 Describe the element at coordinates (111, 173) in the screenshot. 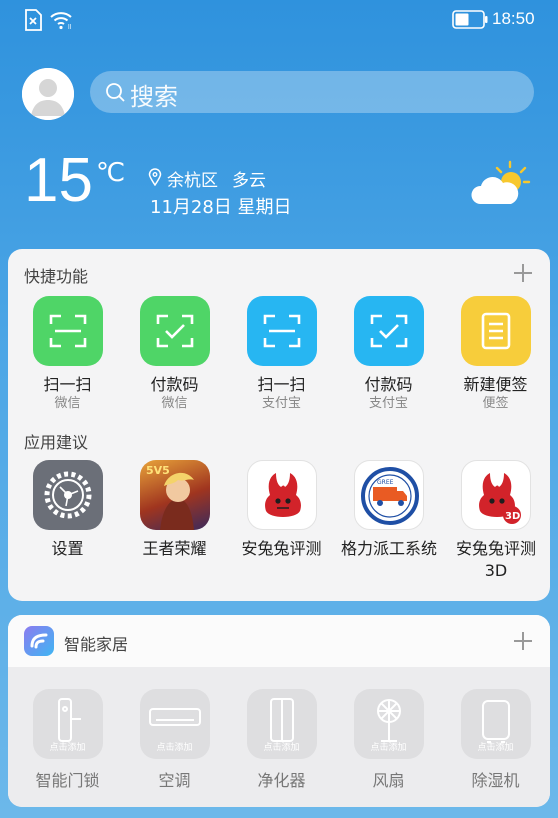

I see `temperature-unit: ℃` at that location.